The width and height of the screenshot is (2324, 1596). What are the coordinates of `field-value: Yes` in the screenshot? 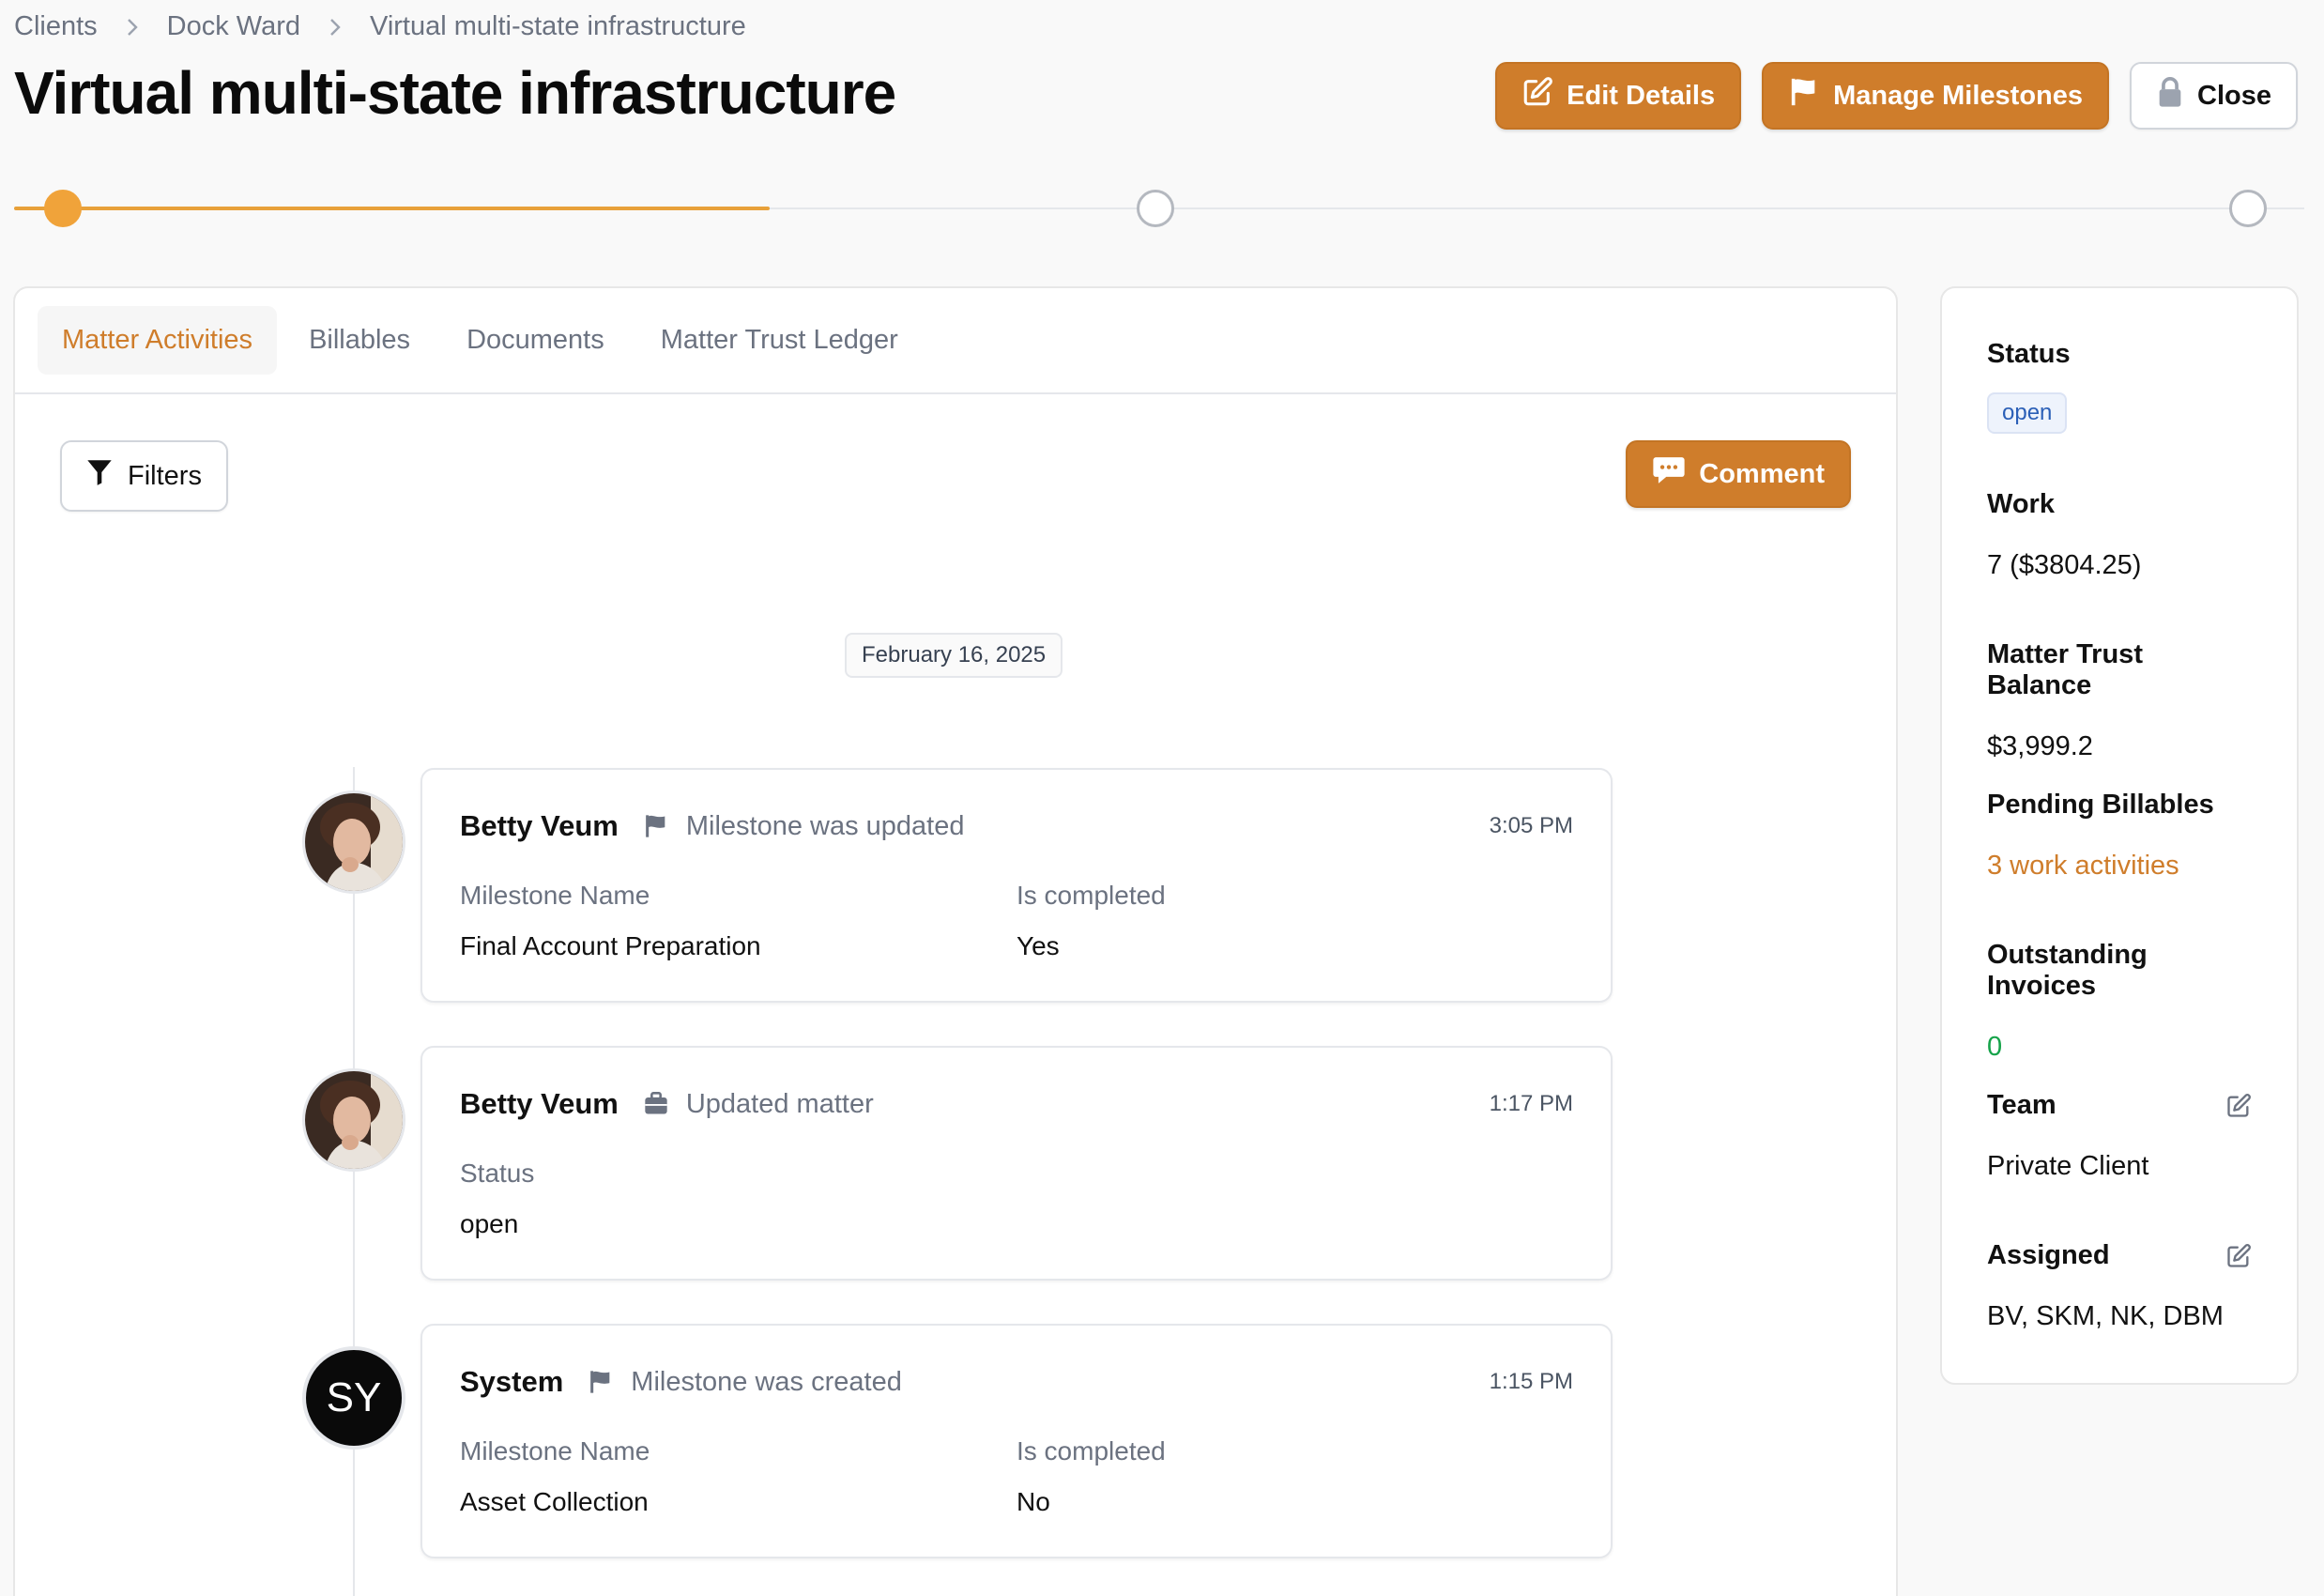 It's located at (1038, 946).